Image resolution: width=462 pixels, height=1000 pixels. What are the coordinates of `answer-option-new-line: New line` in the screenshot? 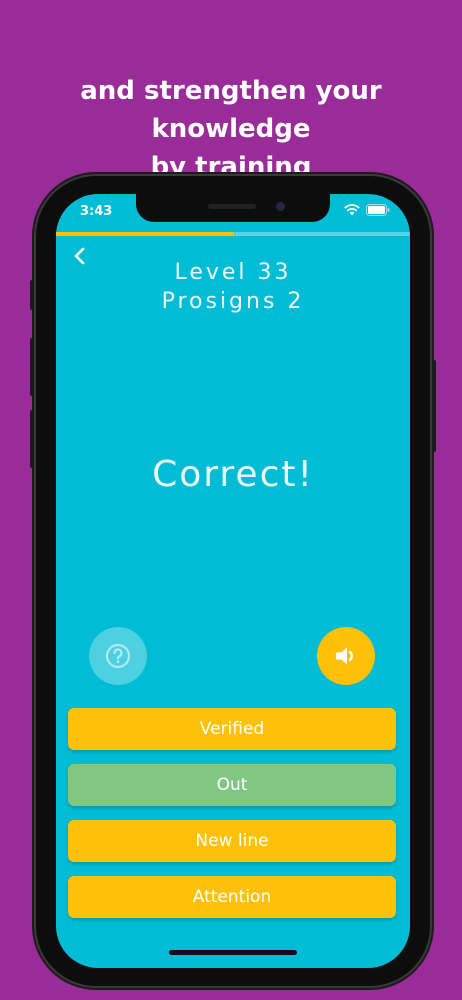 It's located at (232, 841).